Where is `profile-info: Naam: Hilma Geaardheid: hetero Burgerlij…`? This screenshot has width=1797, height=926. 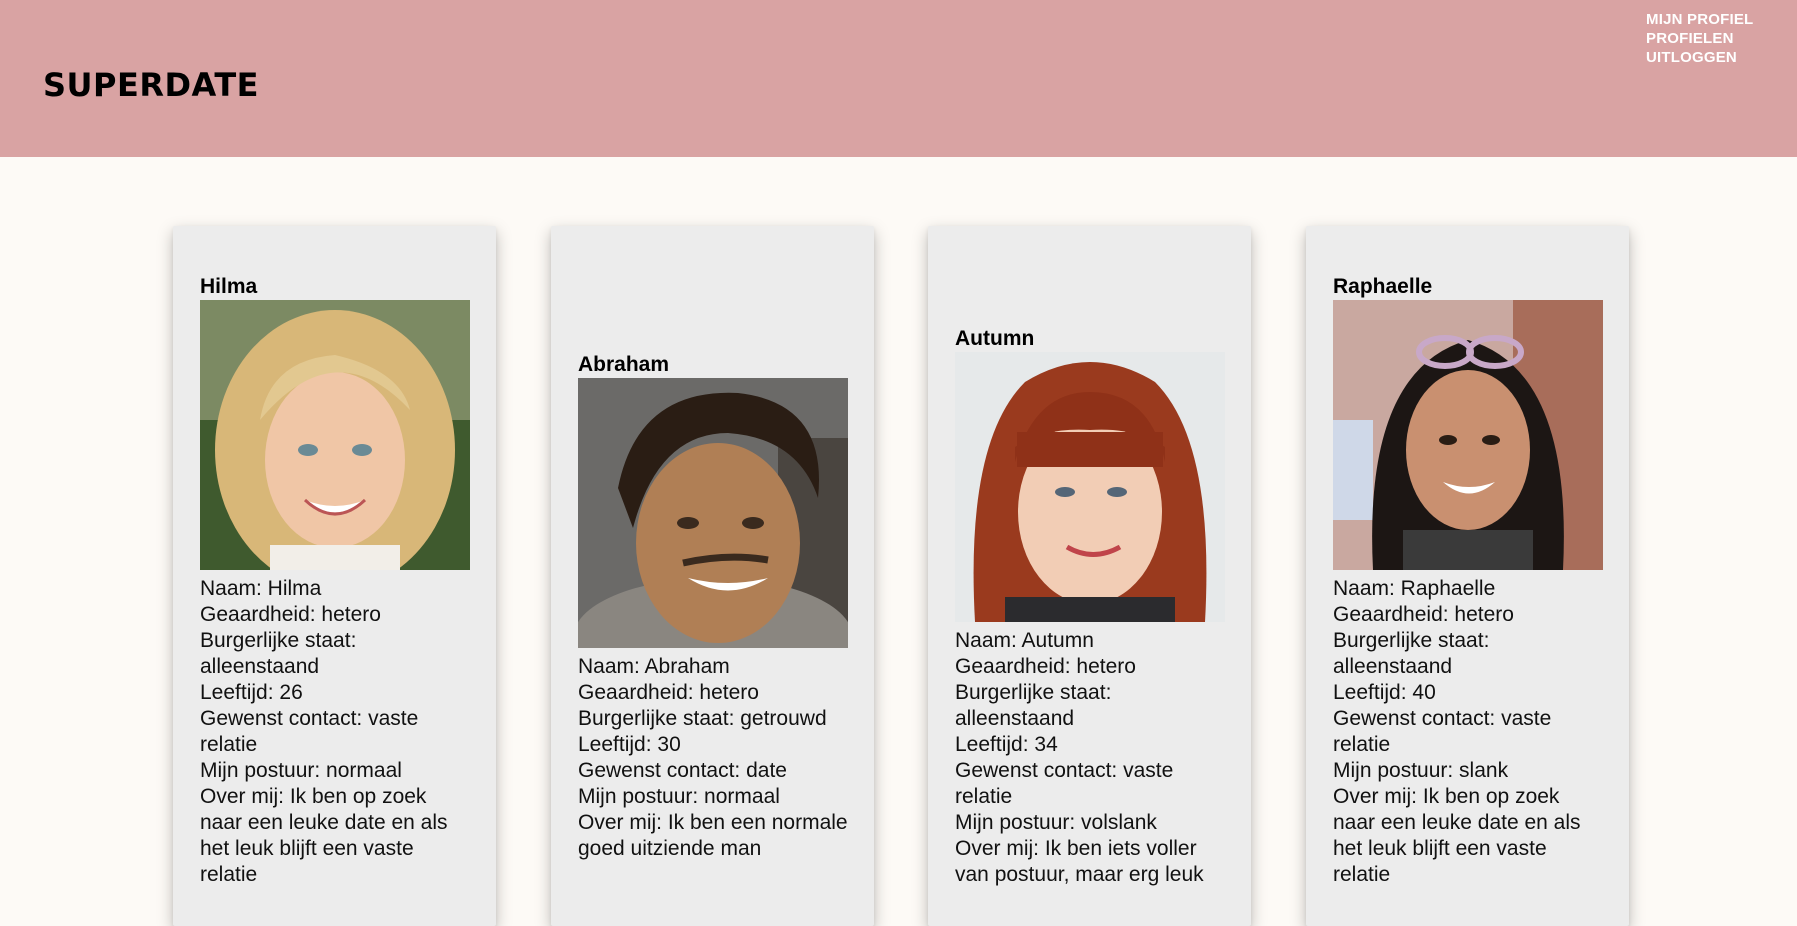
profile-info: Naam: Hilma Geaardheid: hetero Burgerlij… is located at coordinates (335, 729).